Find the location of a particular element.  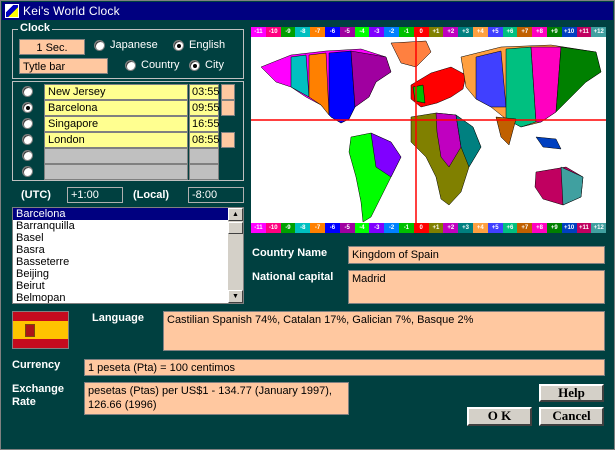

timezone-band: -1 is located at coordinates (406, 228).